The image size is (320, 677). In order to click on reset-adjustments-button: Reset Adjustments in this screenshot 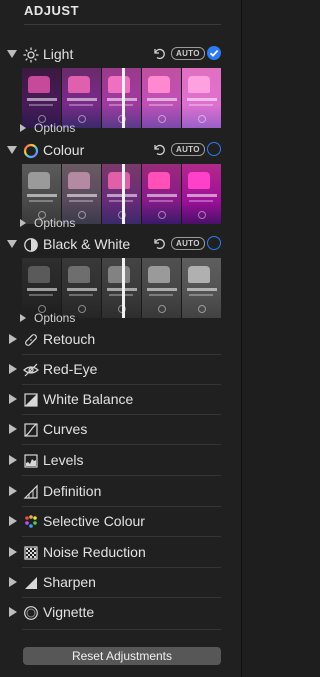, I will do `click(122, 656)`.